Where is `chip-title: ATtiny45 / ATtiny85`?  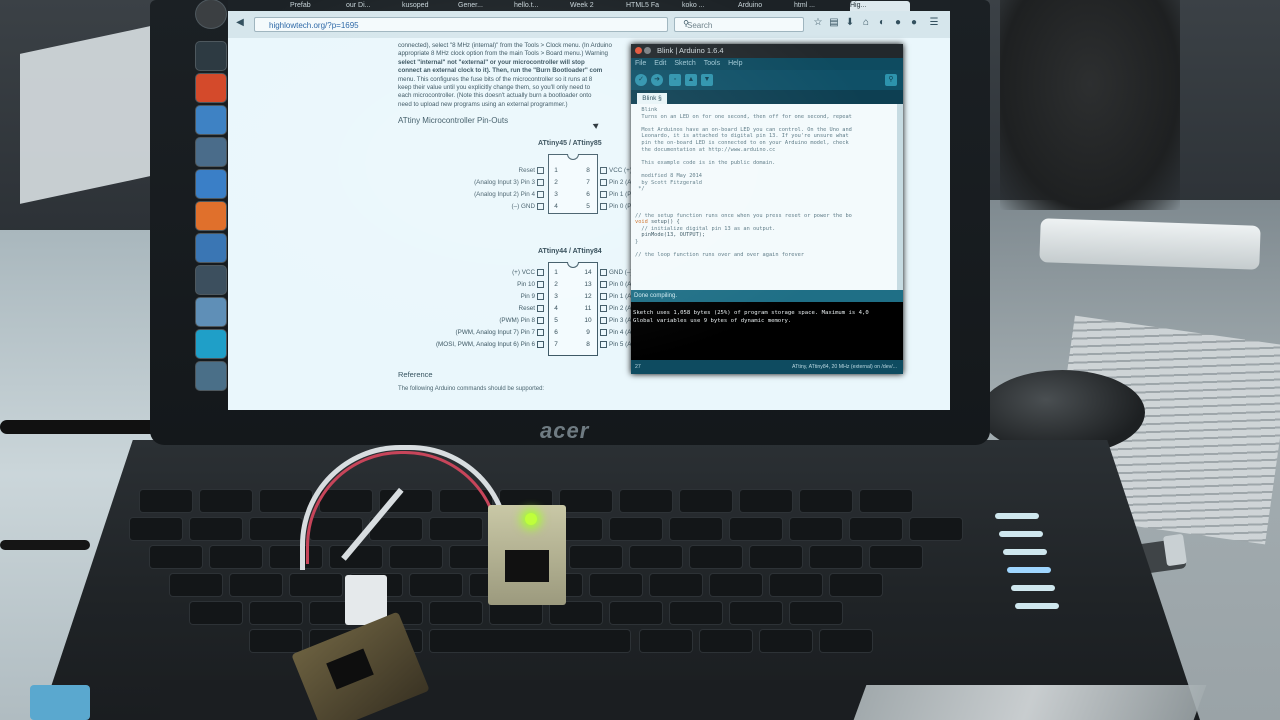 chip-title: ATtiny45 / ATtiny85 is located at coordinates (570, 143).